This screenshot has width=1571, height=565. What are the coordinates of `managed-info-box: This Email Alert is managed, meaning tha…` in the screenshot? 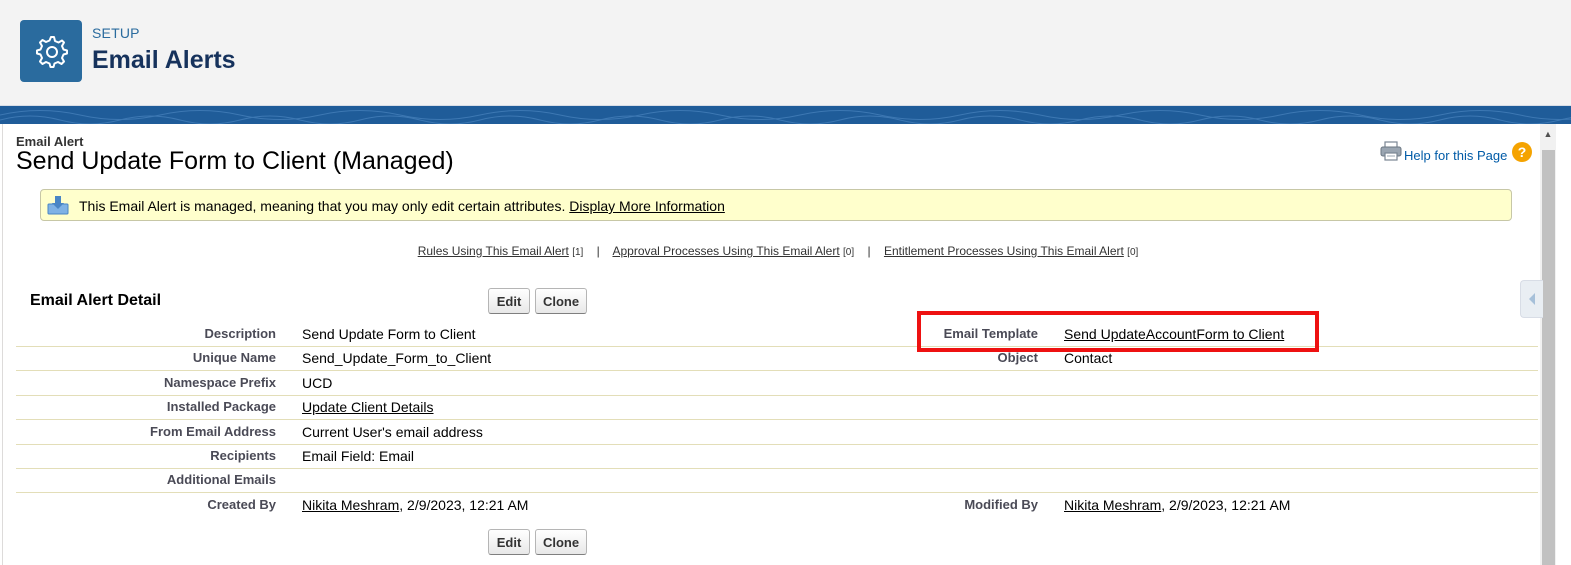 It's located at (776, 205).